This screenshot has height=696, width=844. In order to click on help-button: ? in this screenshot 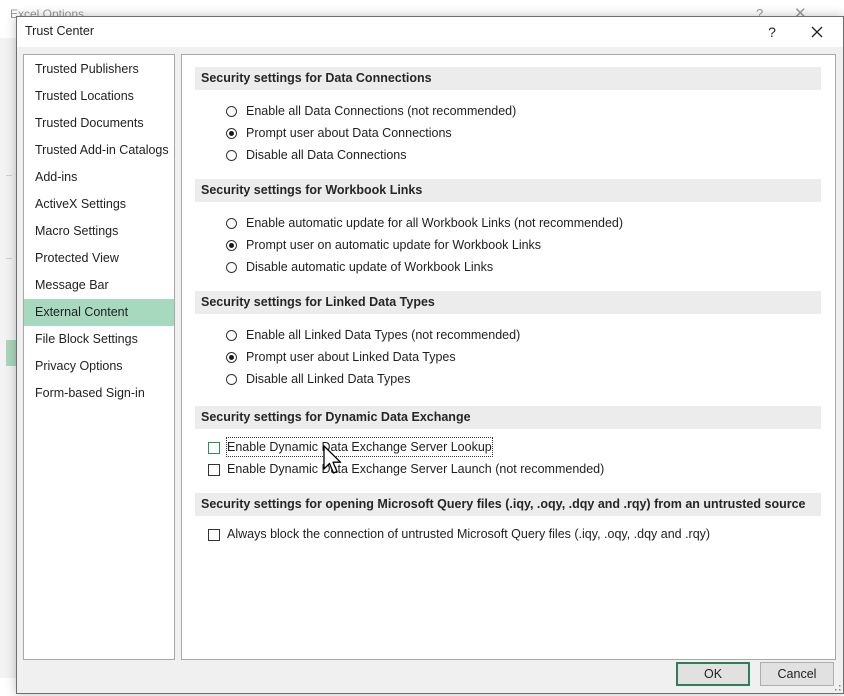, I will do `click(772, 32)`.